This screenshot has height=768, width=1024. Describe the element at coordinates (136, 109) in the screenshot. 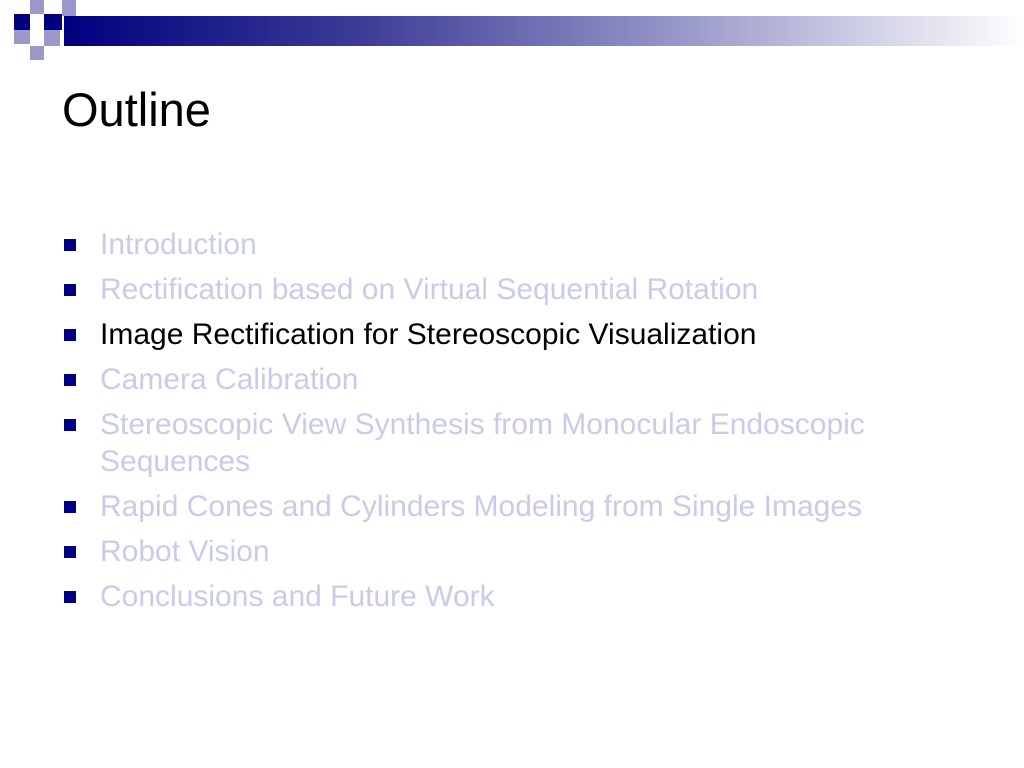

I see `slide-title: Outline` at that location.